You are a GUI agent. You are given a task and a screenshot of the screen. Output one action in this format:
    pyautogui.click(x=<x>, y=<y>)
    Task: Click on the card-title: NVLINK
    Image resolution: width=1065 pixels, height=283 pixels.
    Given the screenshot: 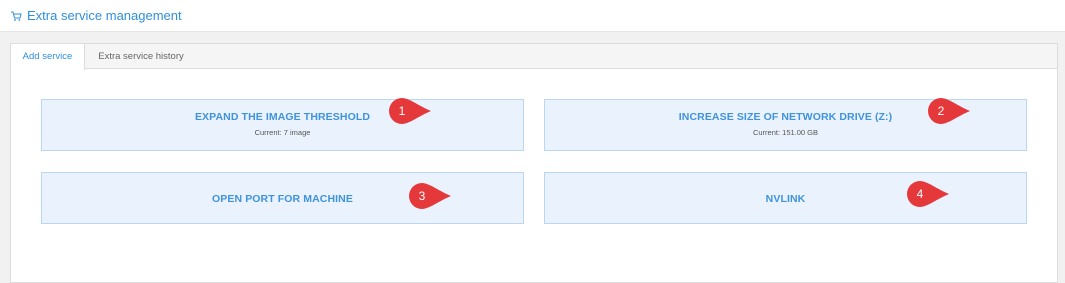 What is the action you would take?
    pyautogui.click(x=785, y=199)
    